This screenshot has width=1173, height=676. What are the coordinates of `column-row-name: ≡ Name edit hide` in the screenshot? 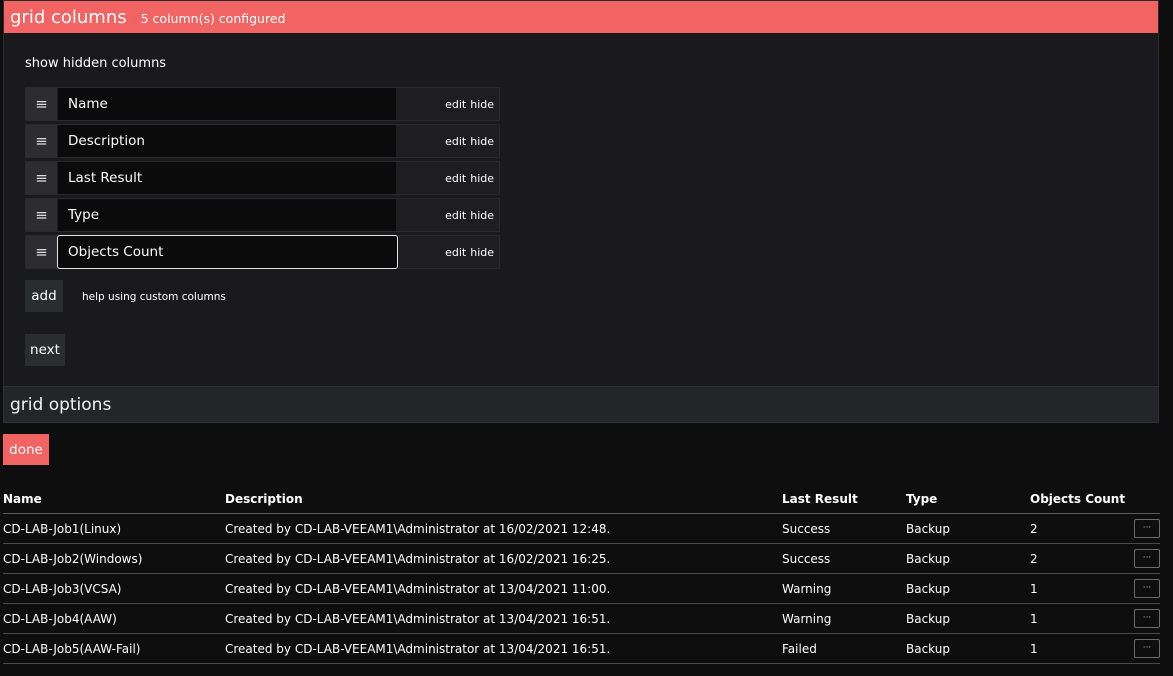 It's located at (262, 104).